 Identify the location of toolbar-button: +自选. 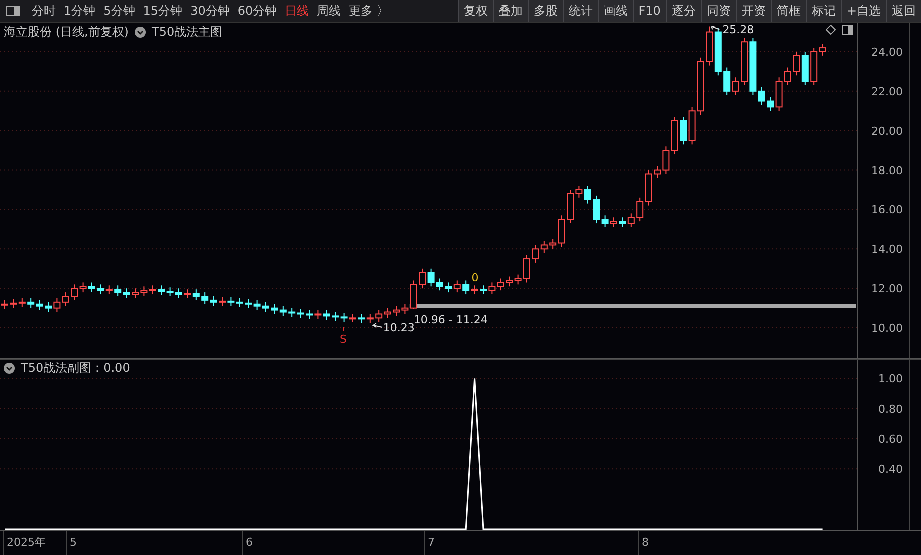
(863, 11).